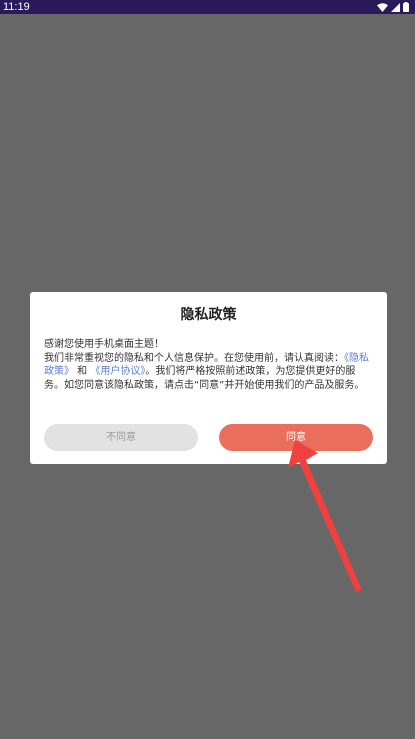 The width and height of the screenshot is (415, 739). What do you see at coordinates (104, 344) in the screenshot?
I see `welcome-text: 感谢您使用手机桌面主题！` at bounding box center [104, 344].